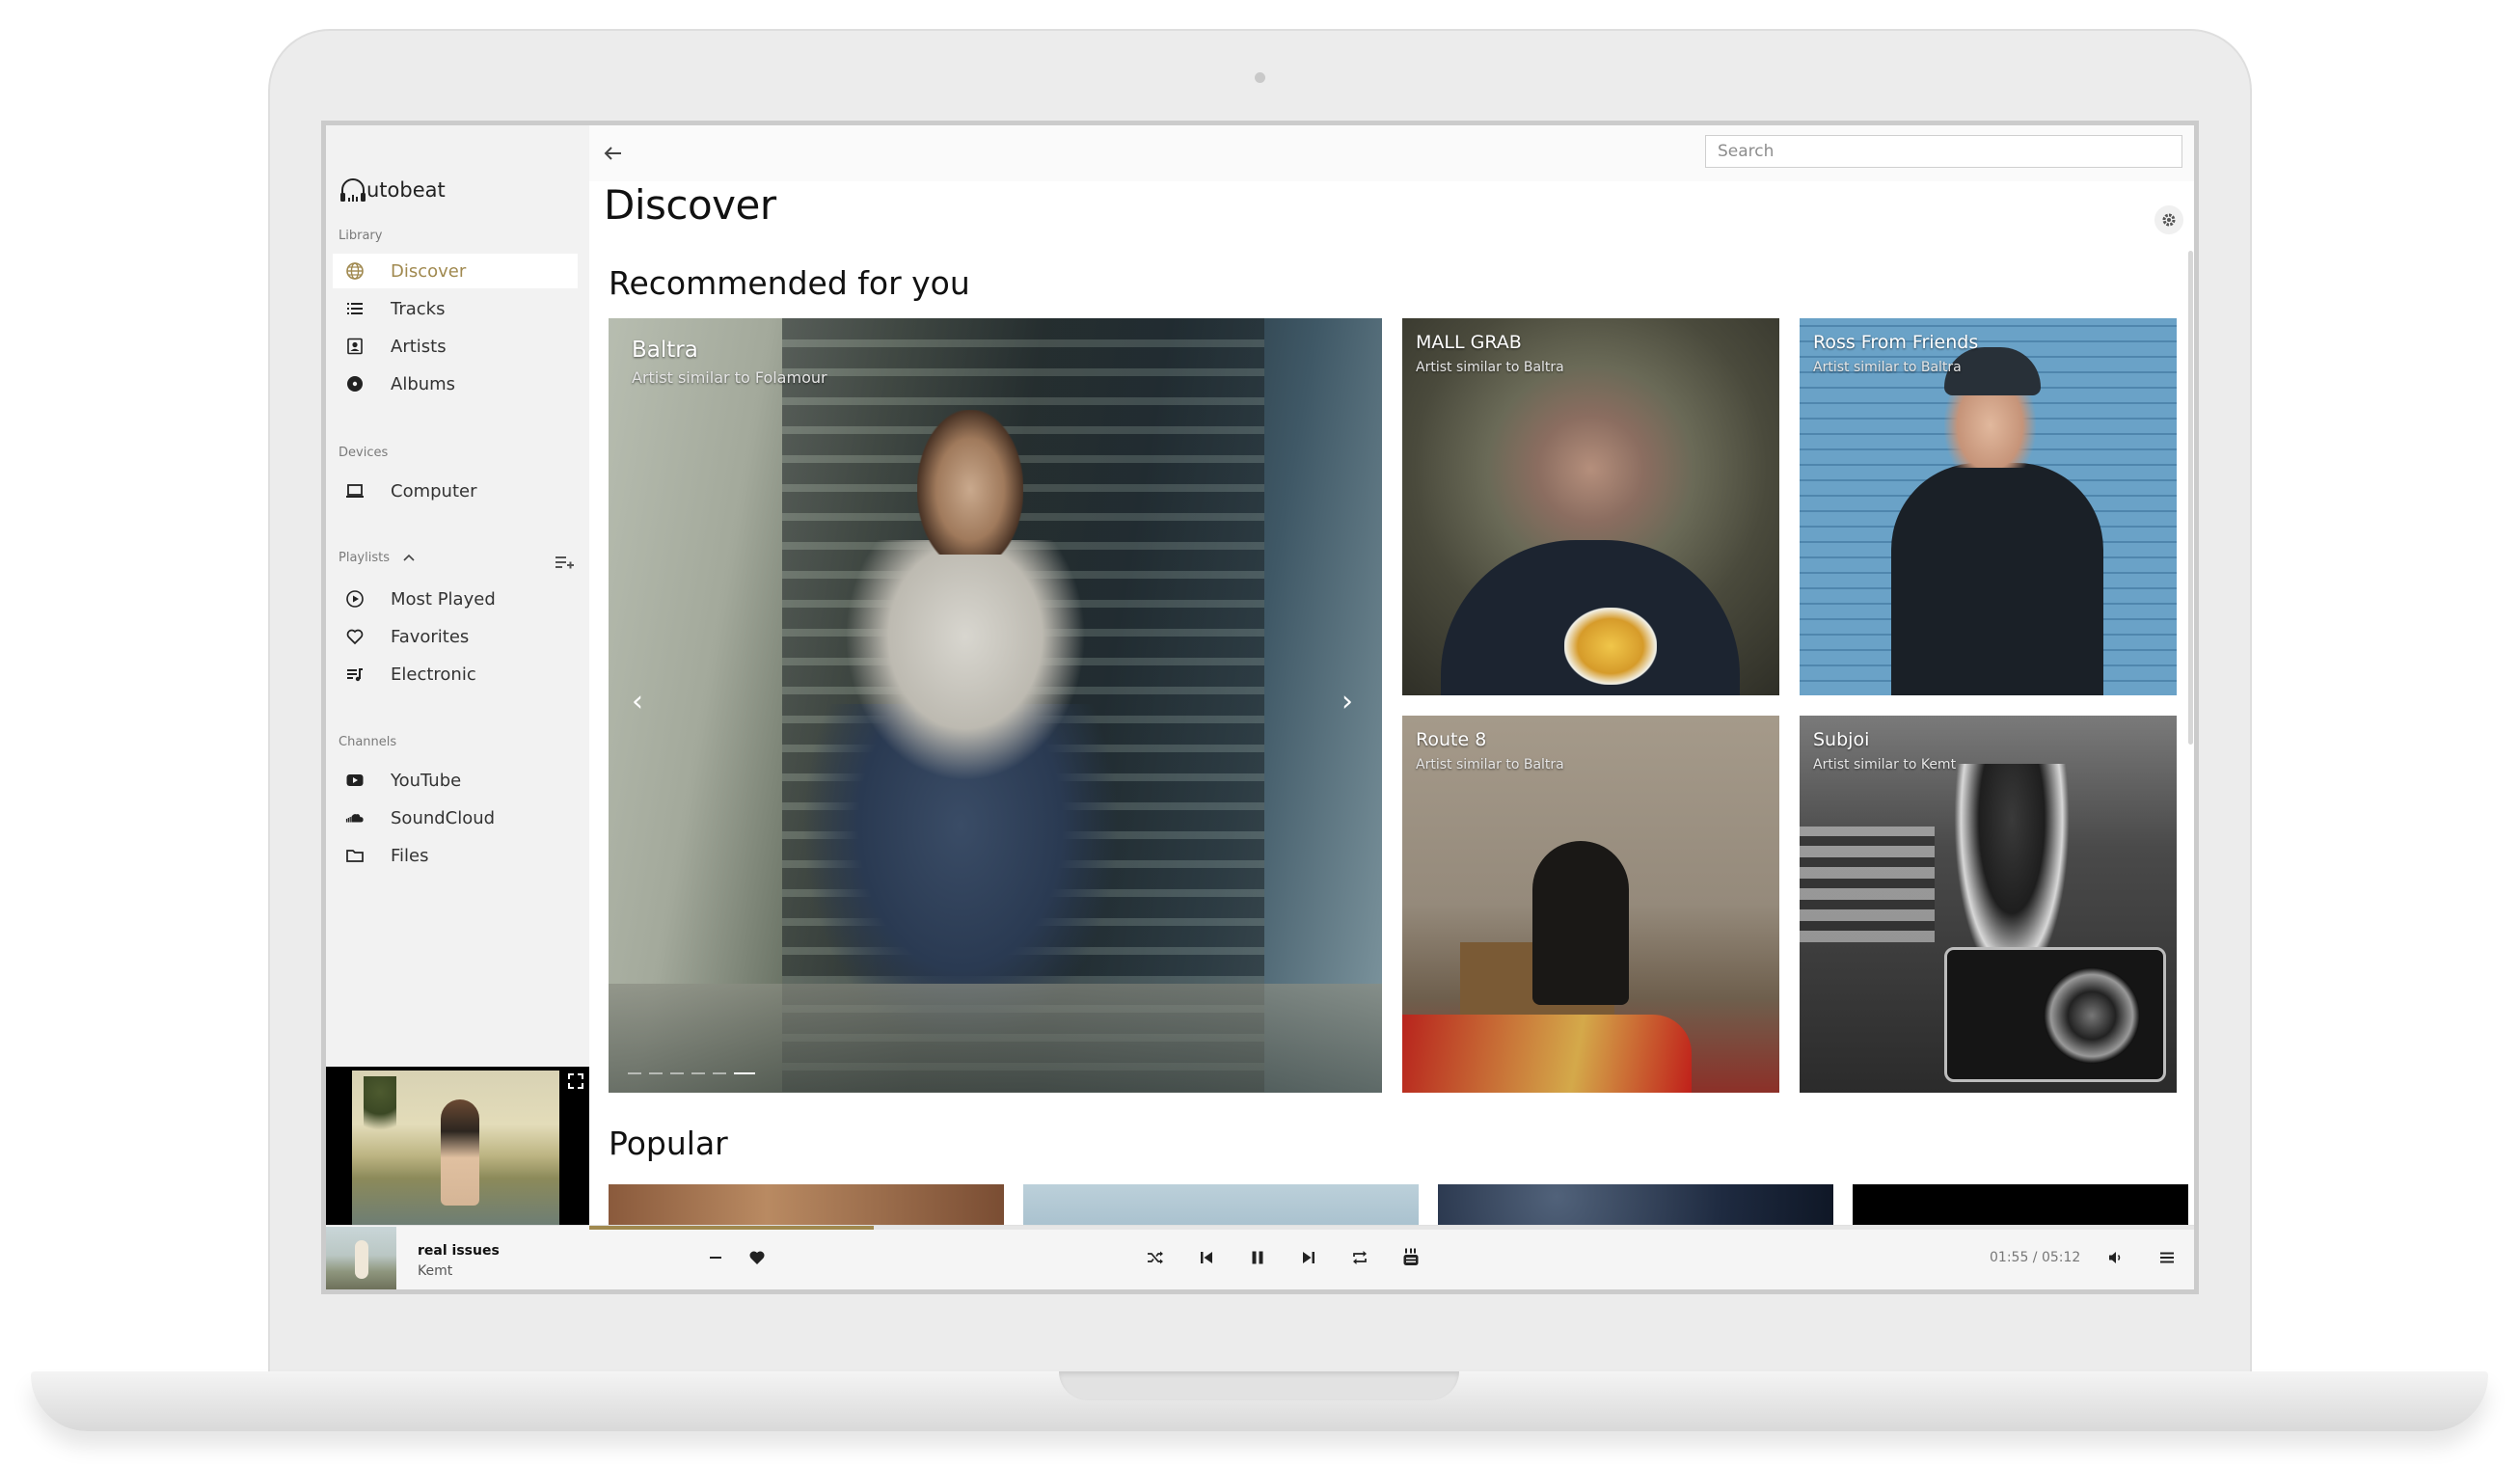 The height and width of the screenshot is (1464, 2520). I want to click on heart-icon, so click(757, 1257).